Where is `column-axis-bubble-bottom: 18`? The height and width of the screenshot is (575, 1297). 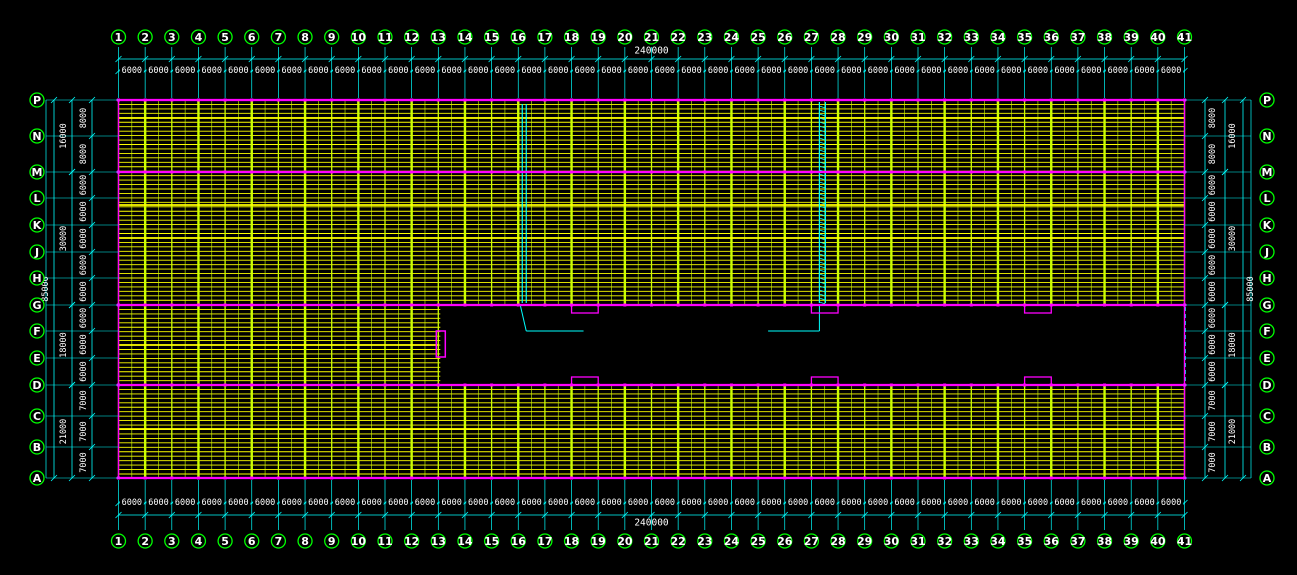
column-axis-bubble-bottom: 18 is located at coordinates (571, 541).